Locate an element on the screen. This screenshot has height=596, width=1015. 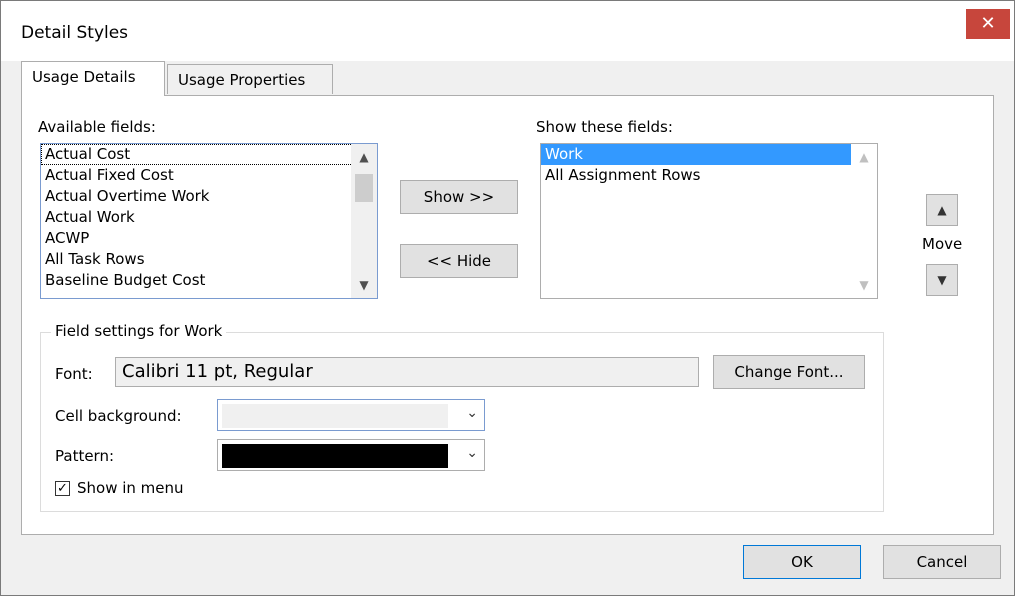
font-value: Calibri 11 pt, Regular is located at coordinates (217, 371).